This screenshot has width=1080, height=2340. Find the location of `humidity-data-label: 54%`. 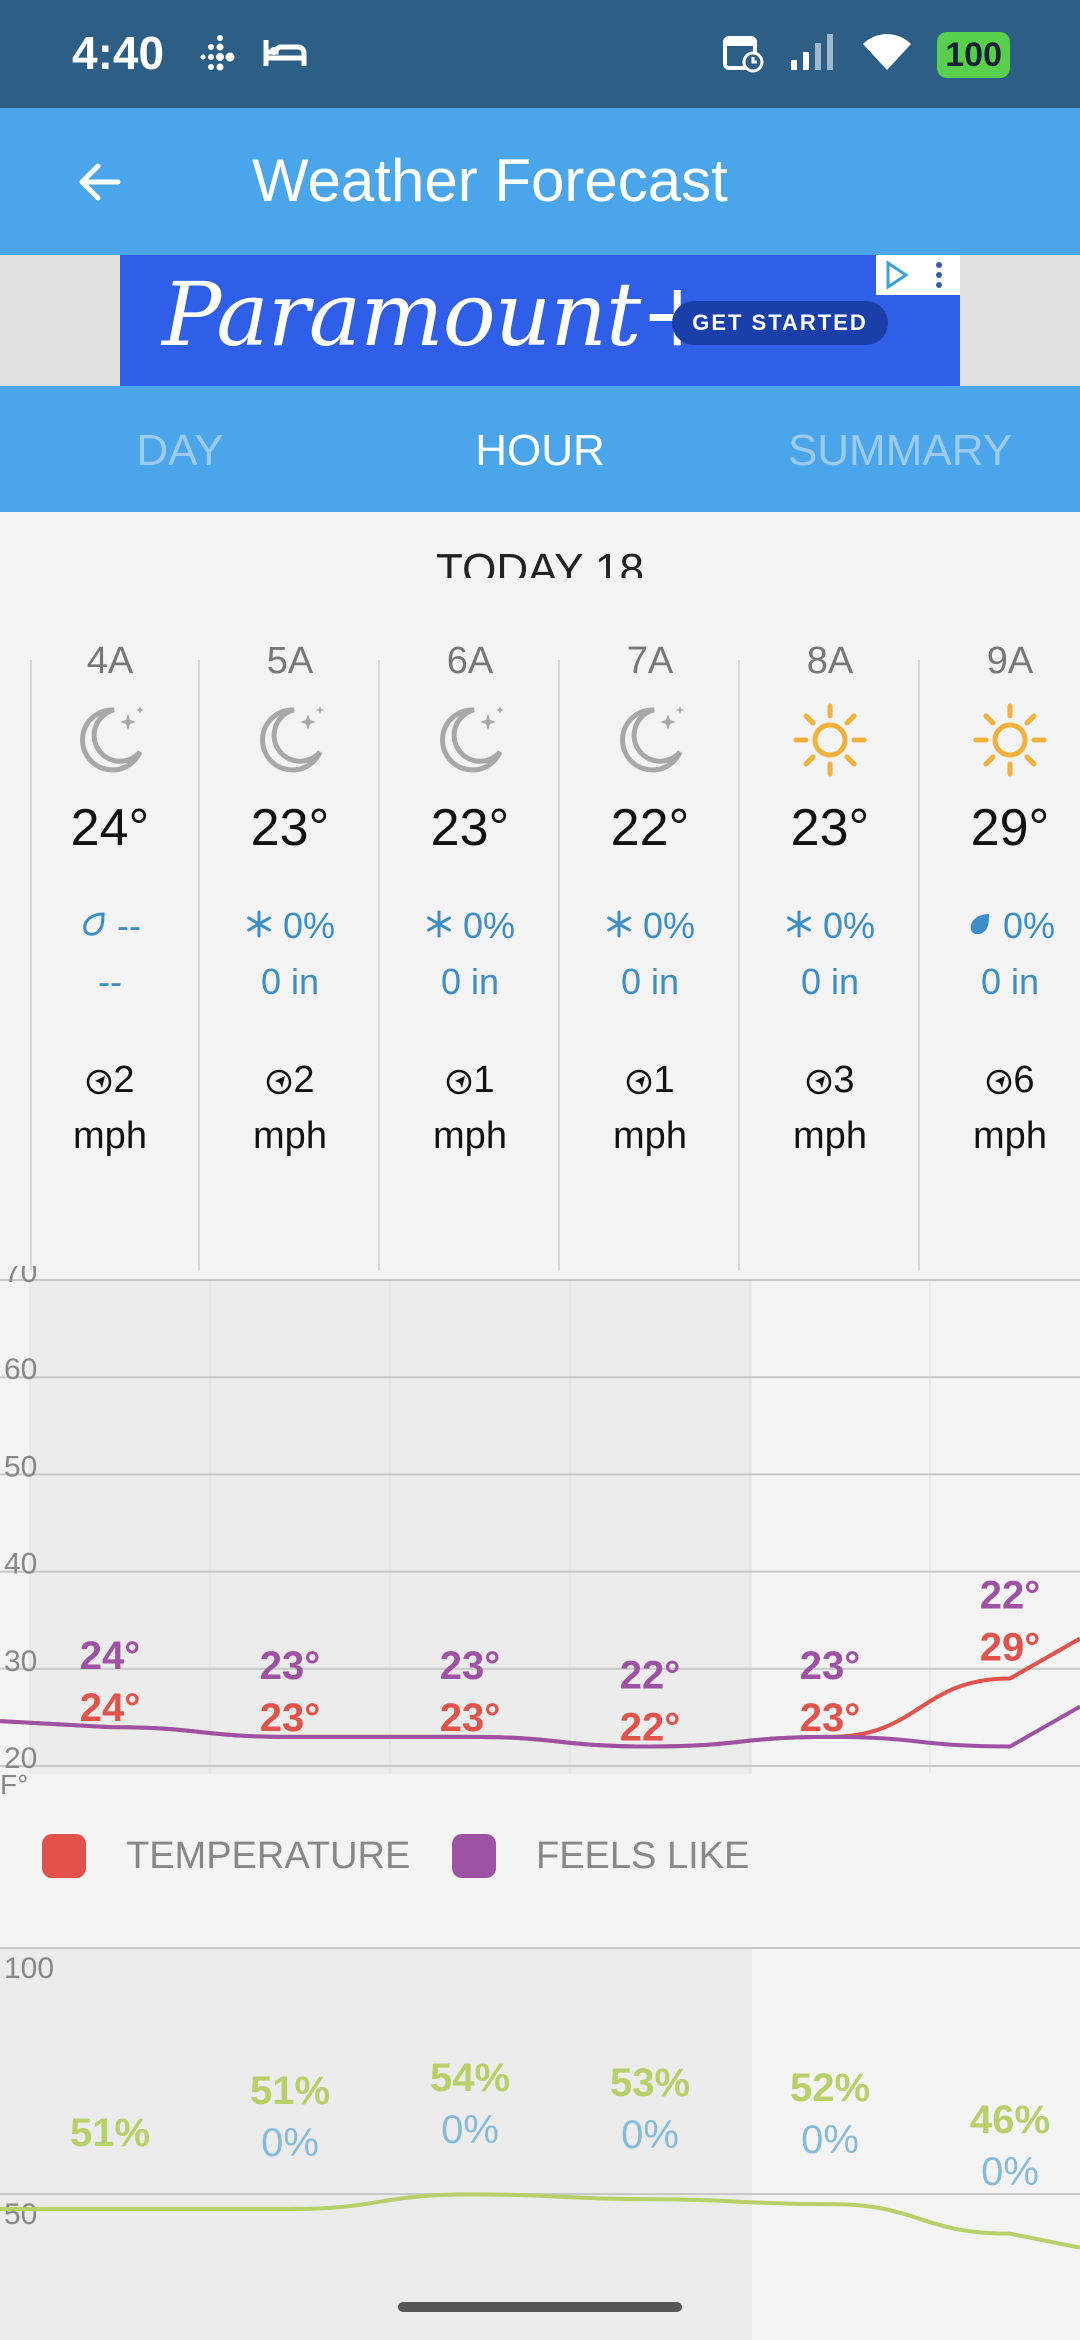

humidity-data-label: 54% is located at coordinates (470, 2078).